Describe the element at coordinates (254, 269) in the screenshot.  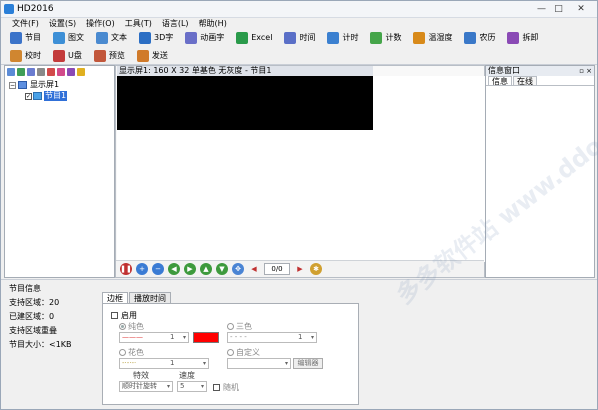
I see `previous-icon: ◀` at that location.